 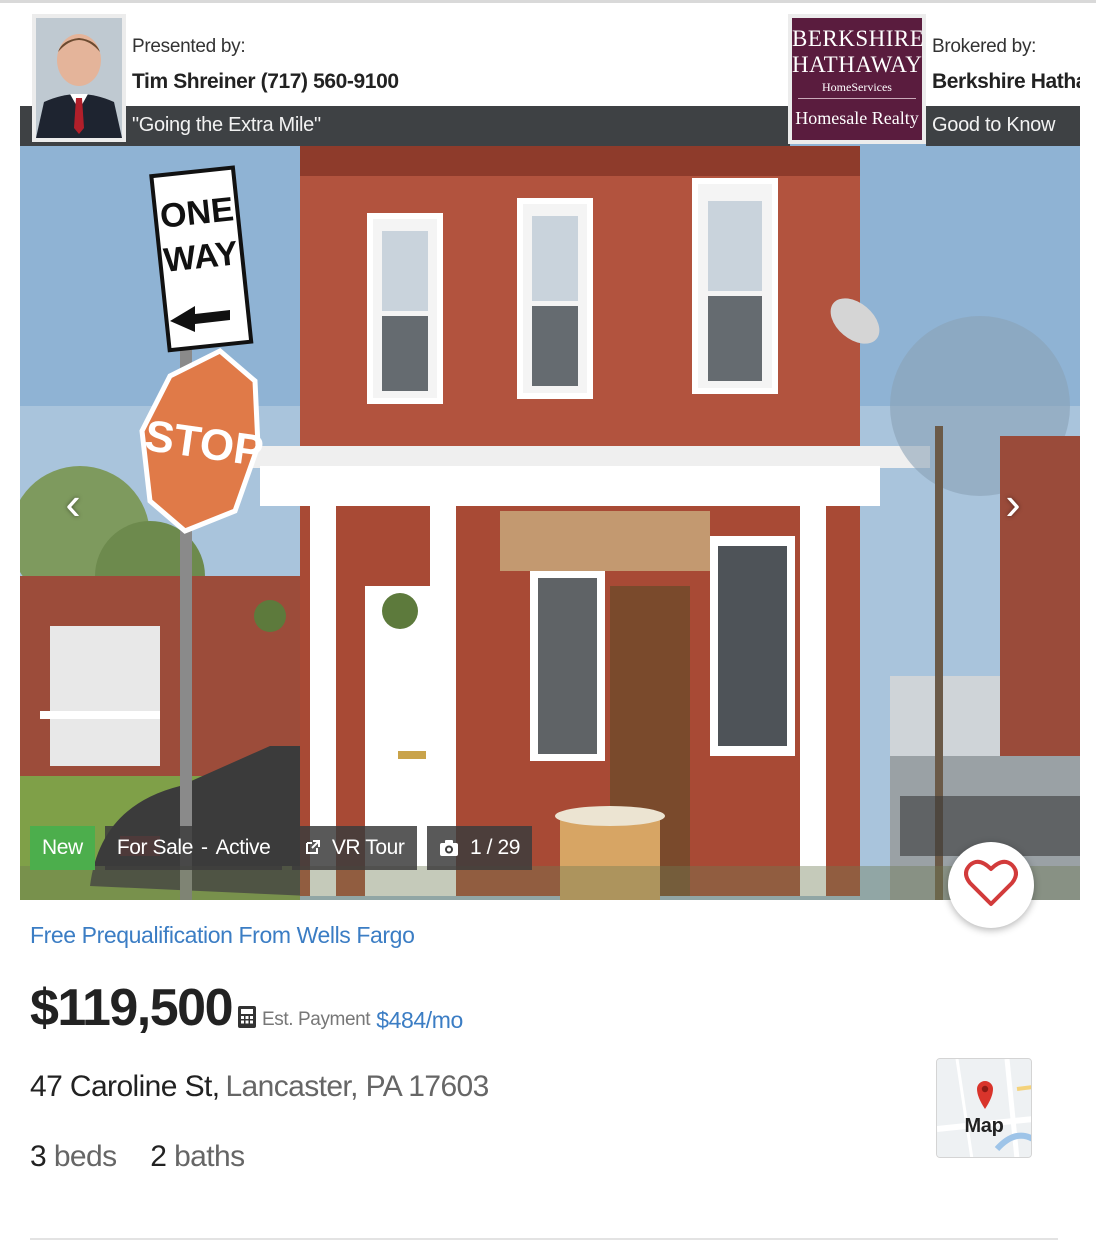 What do you see at coordinates (544, 1239) in the screenshot?
I see `bottom-divider` at bounding box center [544, 1239].